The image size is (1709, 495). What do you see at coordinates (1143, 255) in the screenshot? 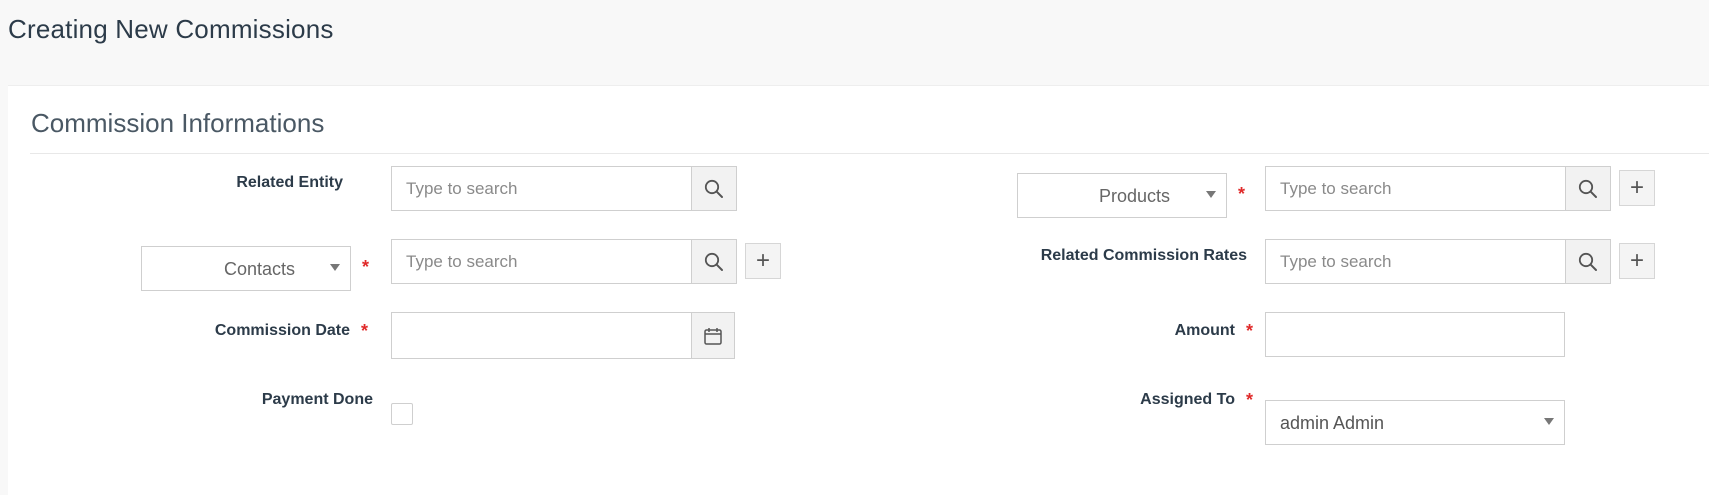
I see `related-commission-rates-label: Related Commission Rates` at bounding box center [1143, 255].